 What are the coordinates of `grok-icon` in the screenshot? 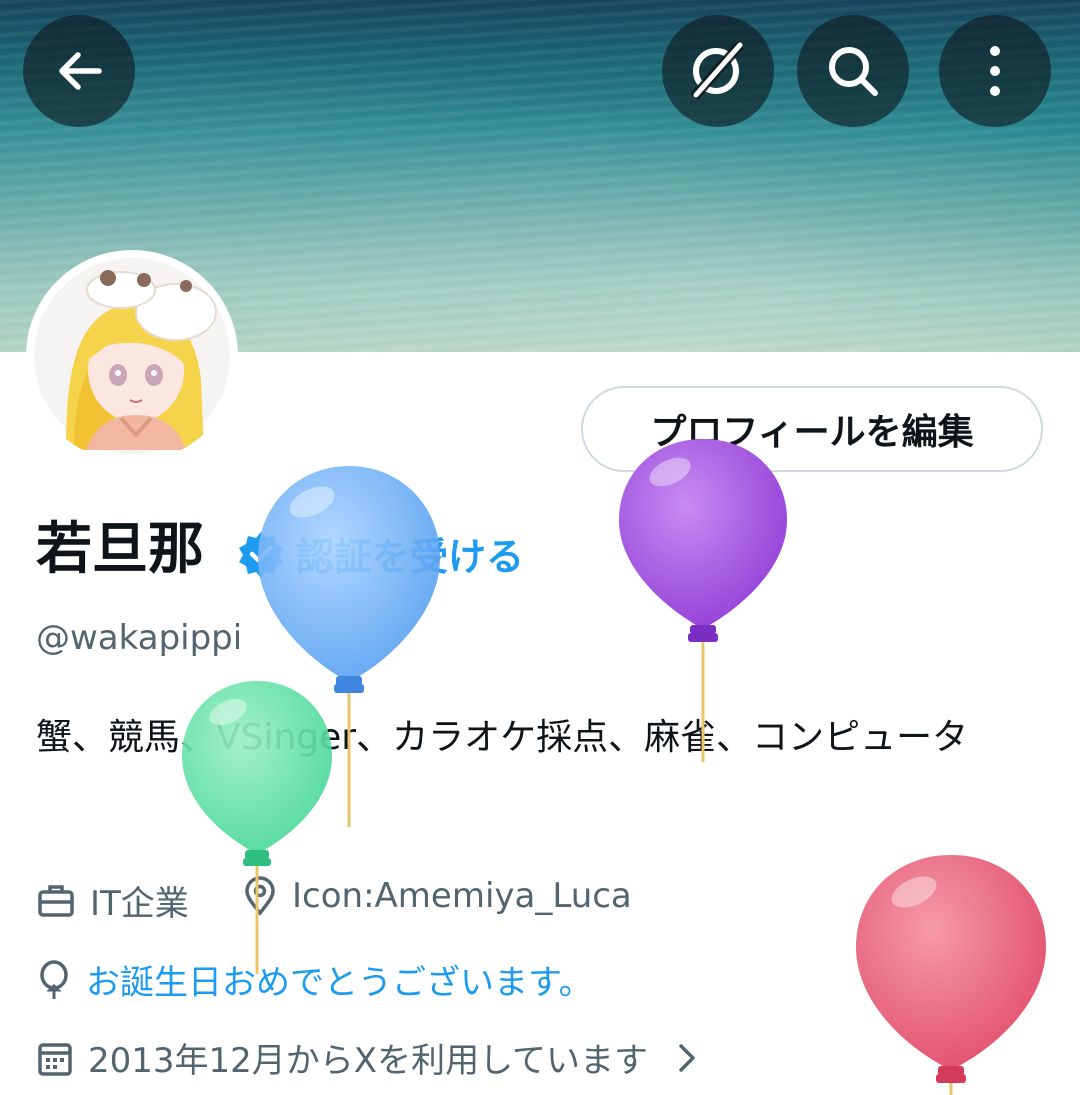 It's located at (717, 71).